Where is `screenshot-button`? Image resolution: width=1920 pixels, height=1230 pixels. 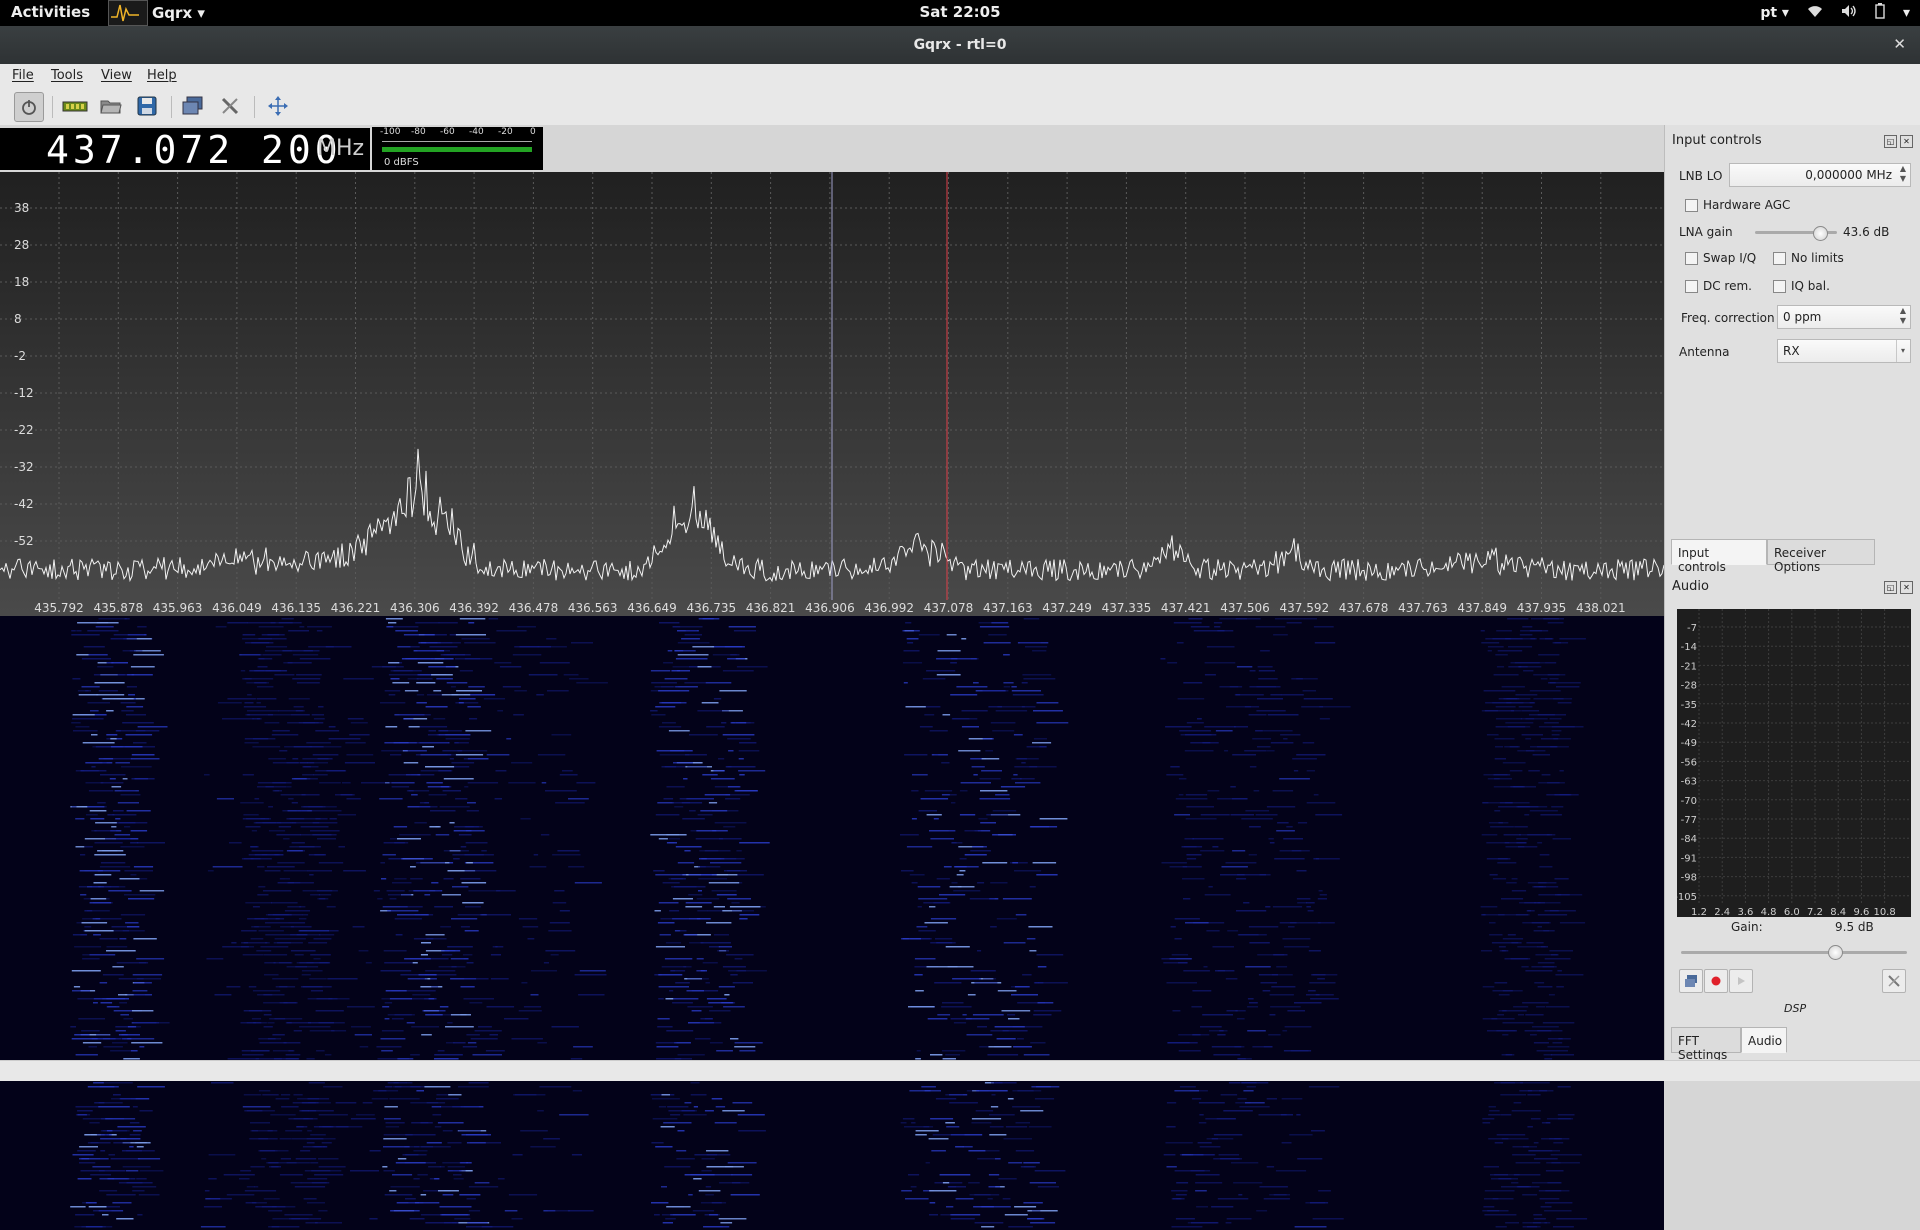
screenshot-button is located at coordinates (193, 106).